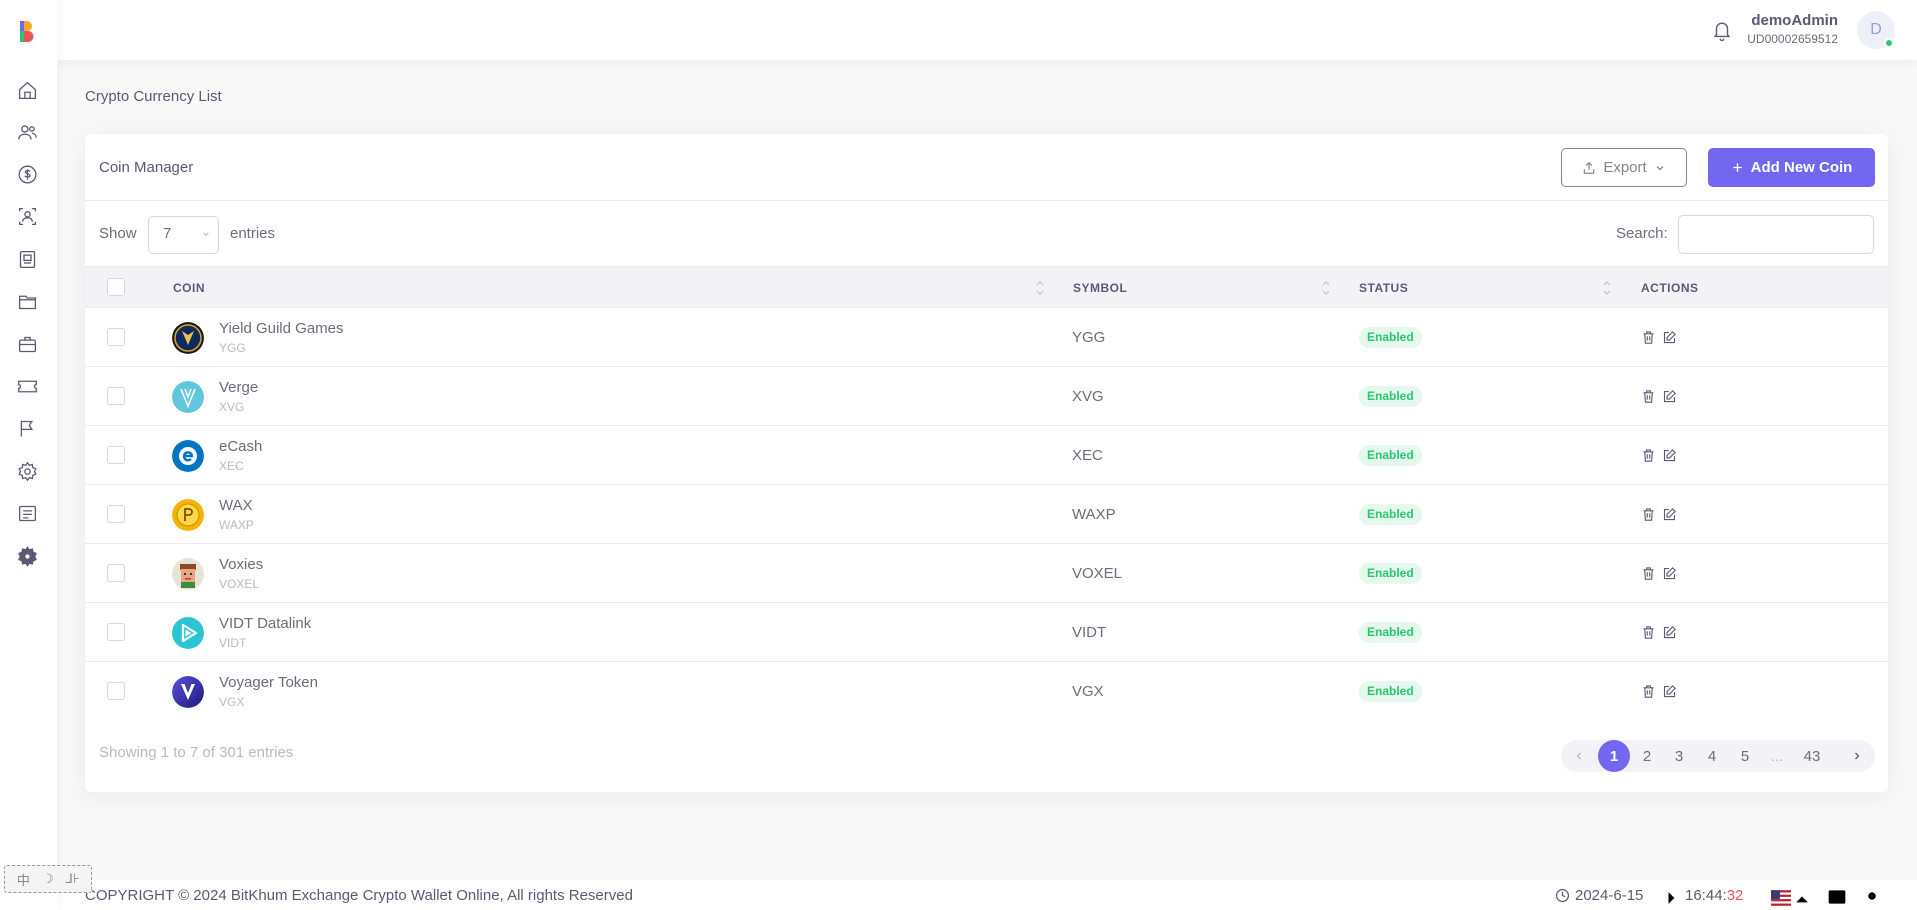 This screenshot has width=1917, height=910. Describe the element at coordinates (1712, 756) in the screenshot. I see `page-button-4: 4` at that location.